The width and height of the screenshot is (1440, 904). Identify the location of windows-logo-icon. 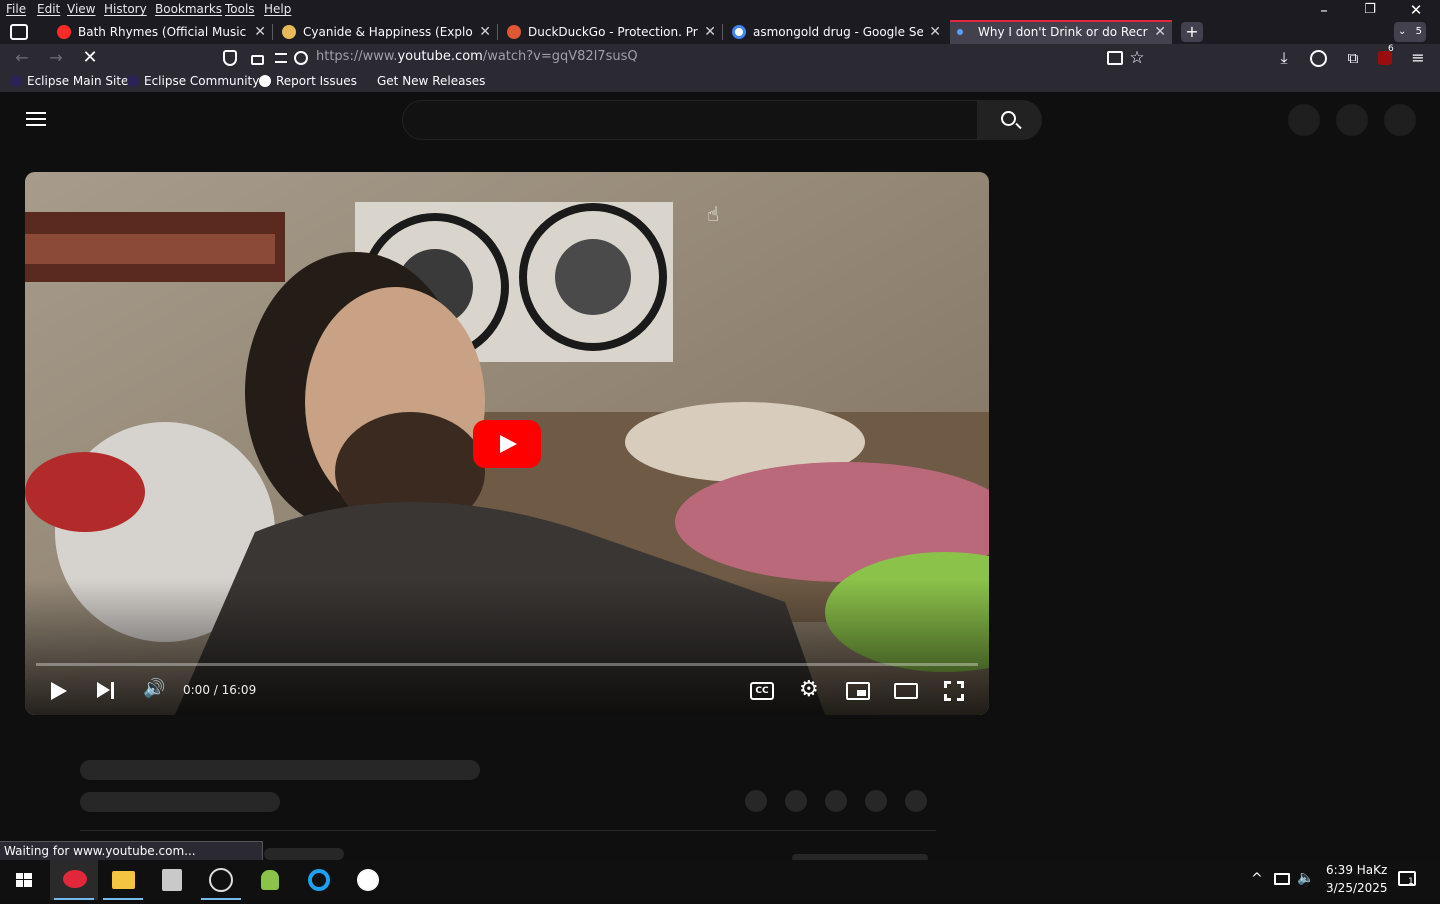
(24, 880).